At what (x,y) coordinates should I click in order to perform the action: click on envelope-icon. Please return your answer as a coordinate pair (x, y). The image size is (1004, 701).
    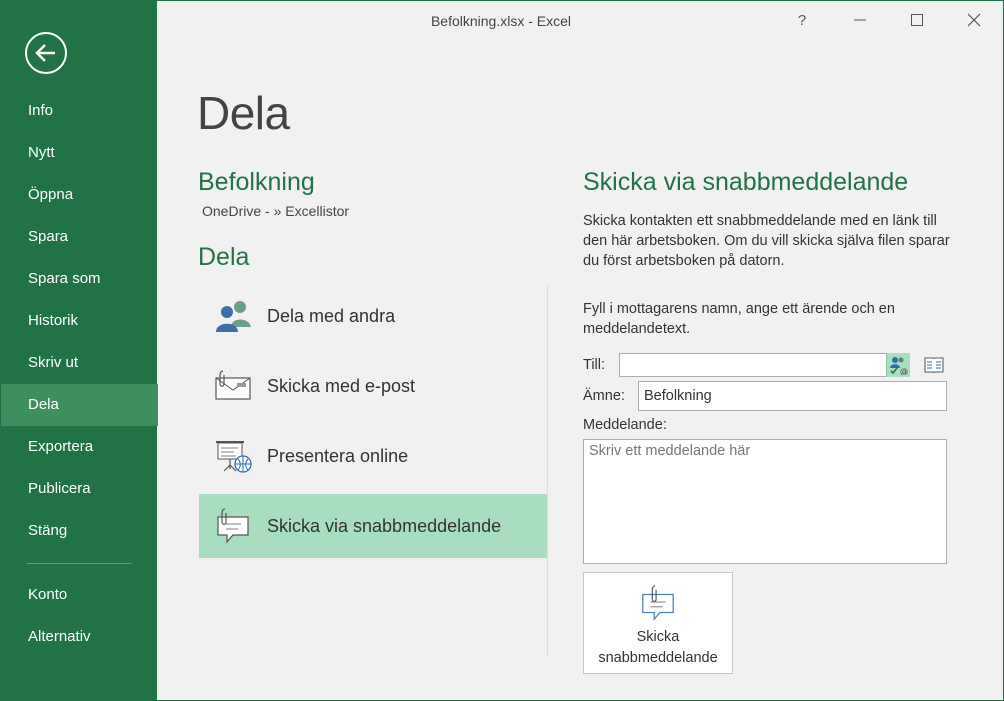
    Looking at the image, I should click on (233, 385).